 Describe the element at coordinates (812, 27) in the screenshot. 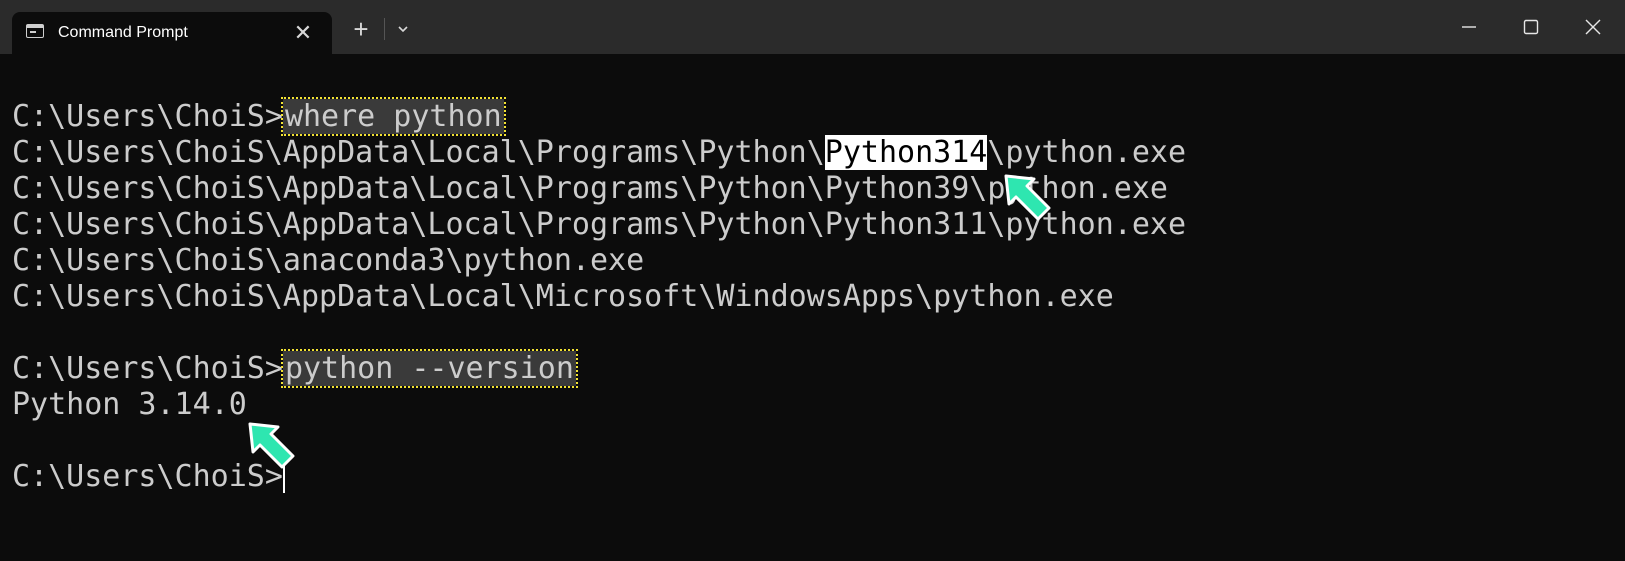

I see `title-bar: Command Prompt ✕ +` at that location.